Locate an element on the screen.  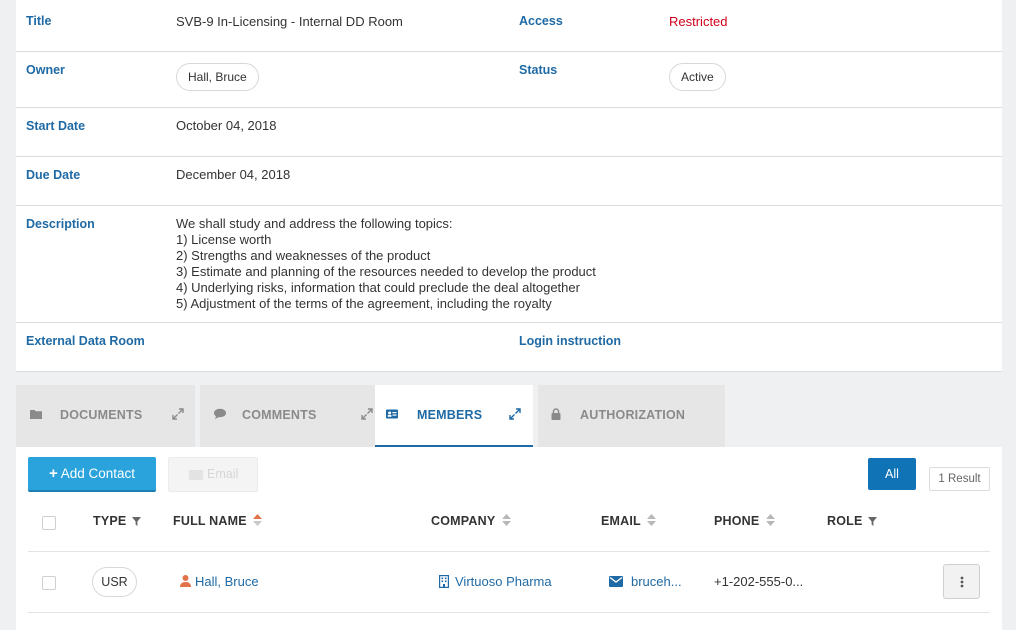
status-badge: Active is located at coordinates (697, 77).